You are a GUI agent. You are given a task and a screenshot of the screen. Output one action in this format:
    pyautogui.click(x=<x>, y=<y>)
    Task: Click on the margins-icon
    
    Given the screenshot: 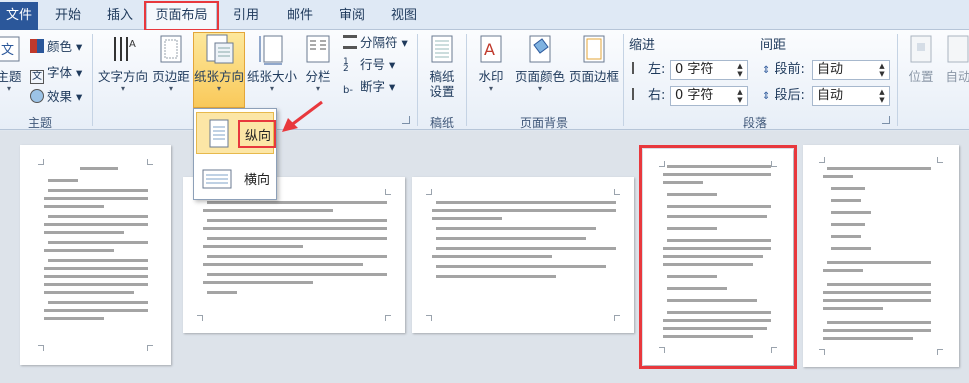 What is the action you would take?
    pyautogui.click(x=171, y=49)
    